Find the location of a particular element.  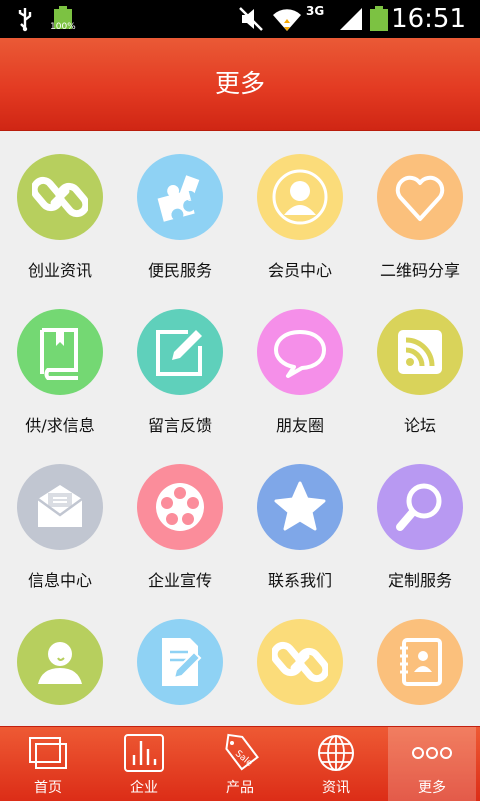

grid-item-custom-service: 定制服务 is located at coordinates (420, 518).